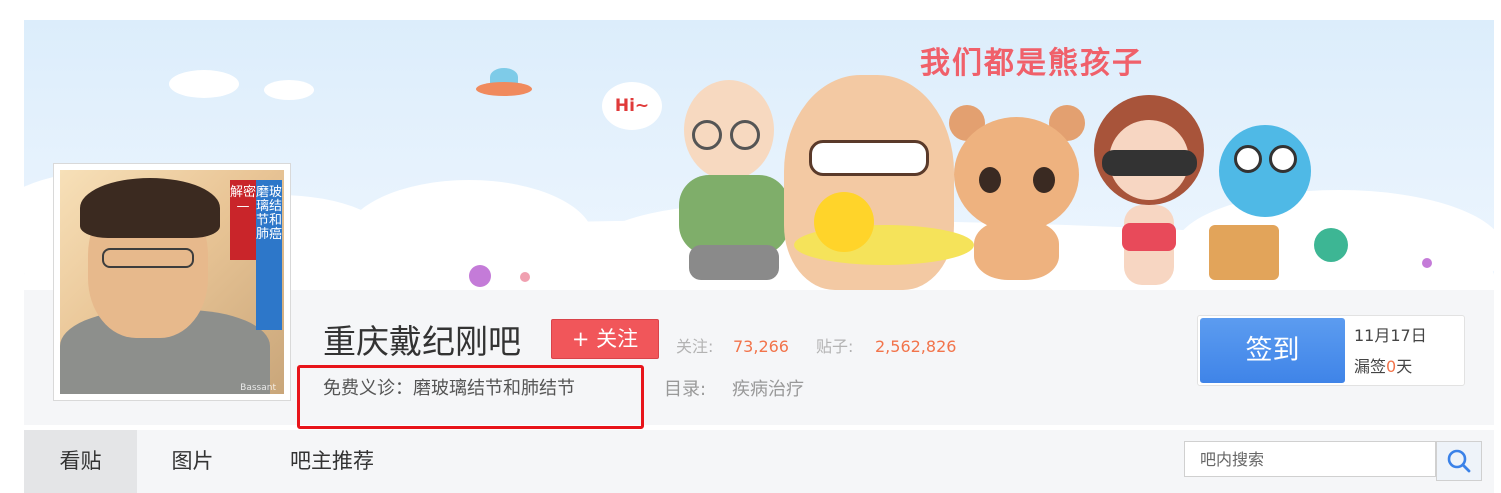 The image size is (1501, 493). Describe the element at coordinates (80, 461) in the screenshot. I see `tab-posts: 看贴` at that location.